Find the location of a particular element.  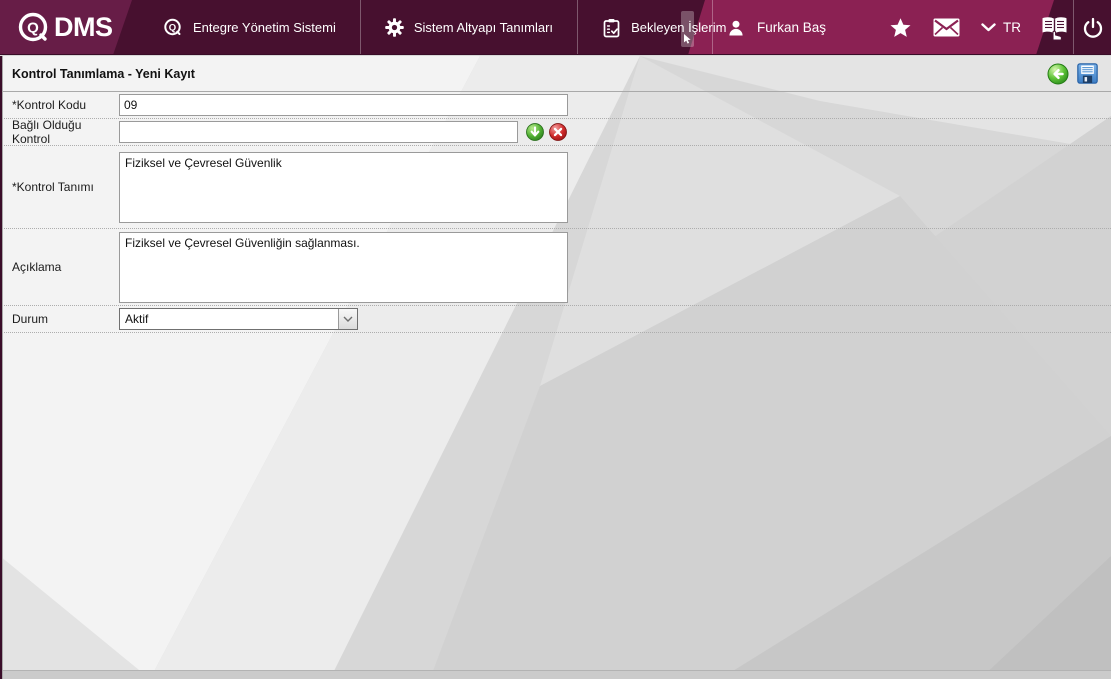

pick-down-icon is located at coordinates (535, 132).